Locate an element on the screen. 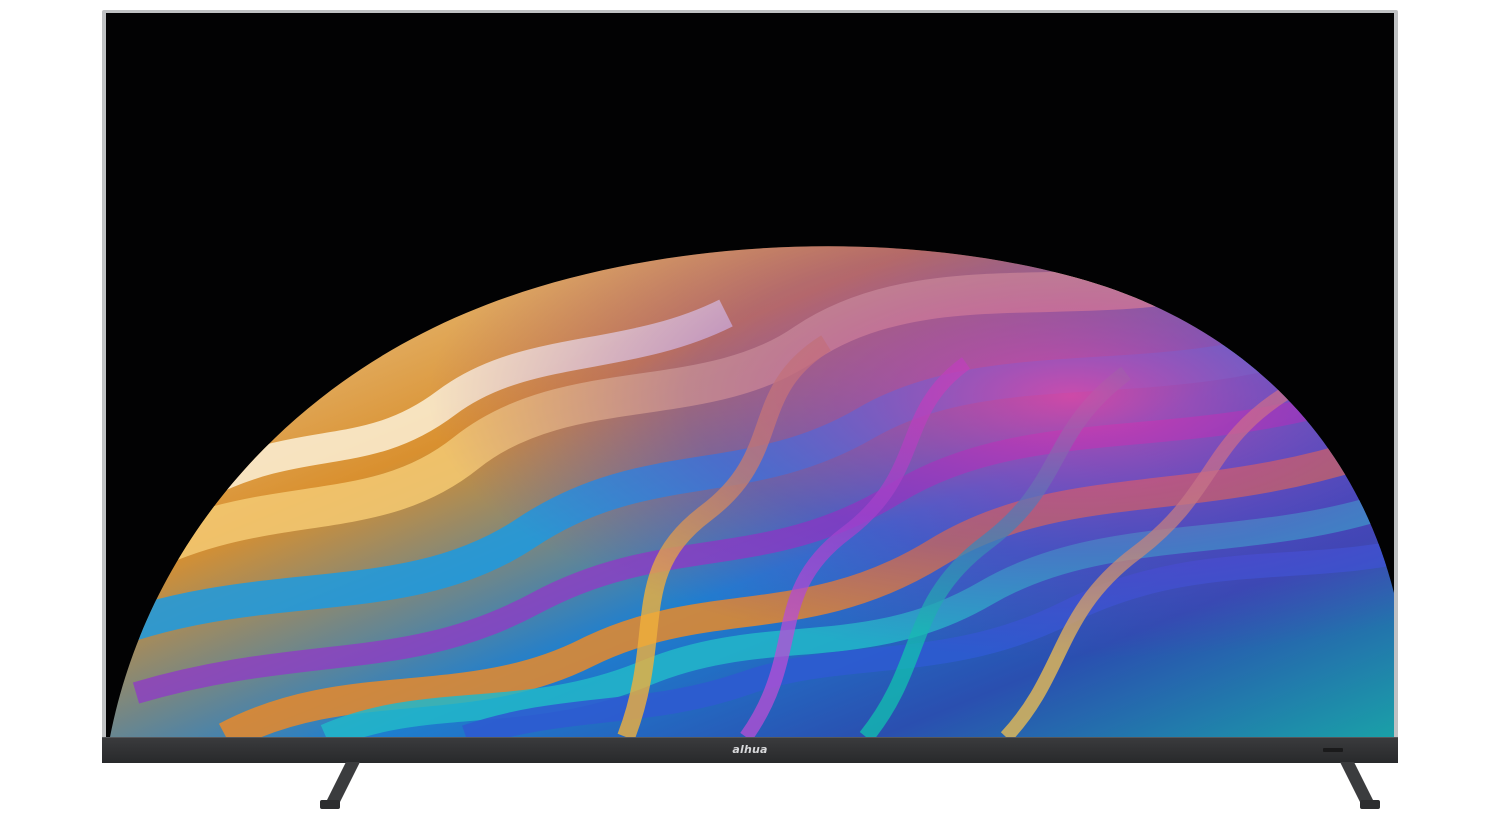 This screenshot has width=1500, height=825. ir-receiver is located at coordinates (1333, 750).